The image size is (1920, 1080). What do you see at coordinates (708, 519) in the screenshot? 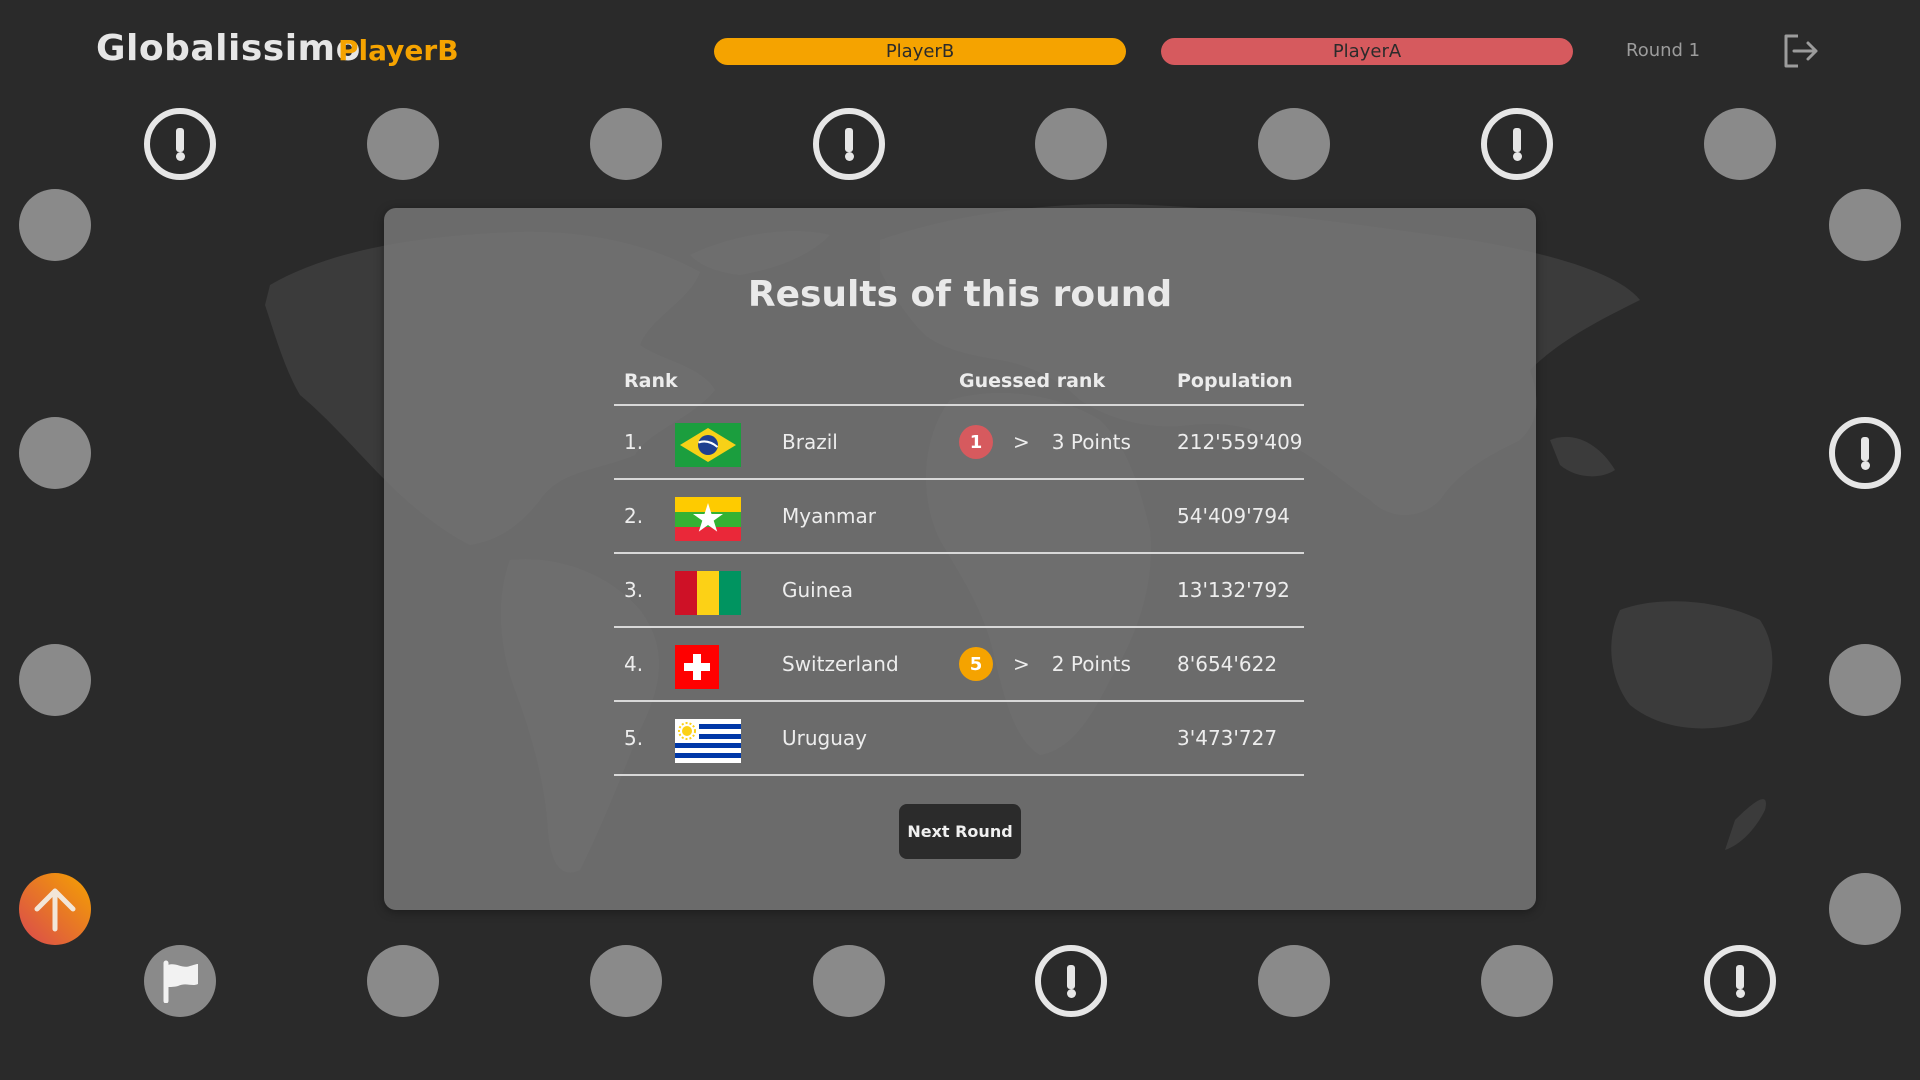
I see `flag-myanmar` at bounding box center [708, 519].